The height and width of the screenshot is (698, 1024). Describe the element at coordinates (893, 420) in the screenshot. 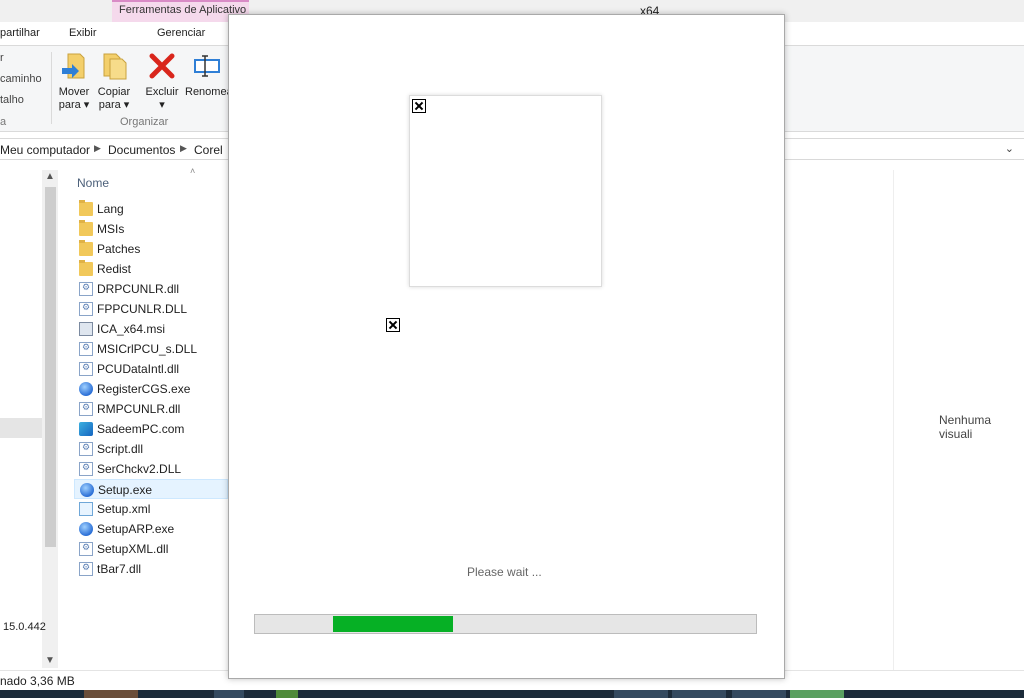

I see `preview-divider` at that location.